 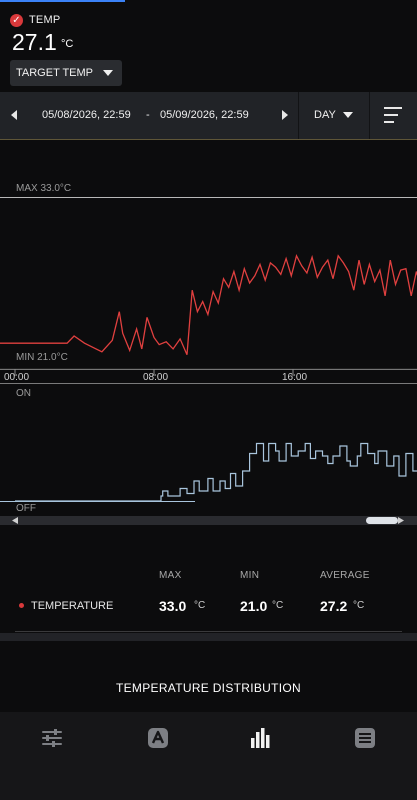 What do you see at coordinates (345, 575) in the screenshot?
I see `average-header: AVERAGE` at bounding box center [345, 575].